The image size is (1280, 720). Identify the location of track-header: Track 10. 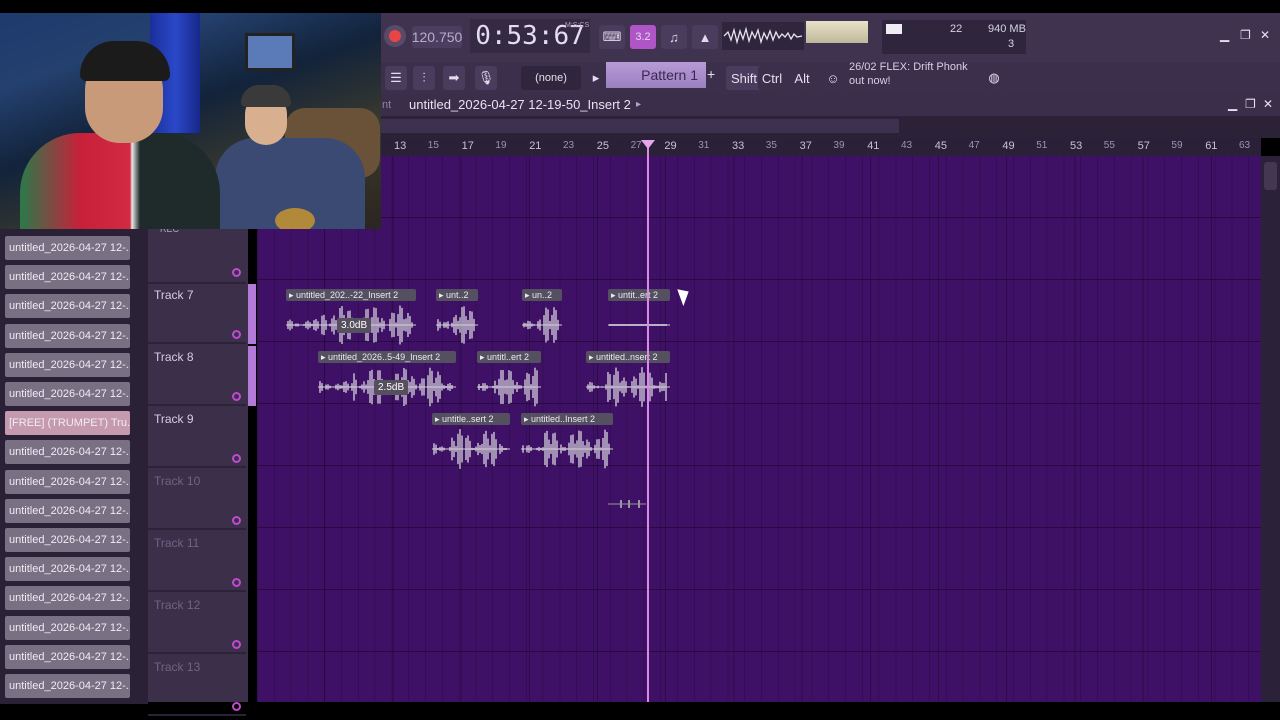
(197, 500).